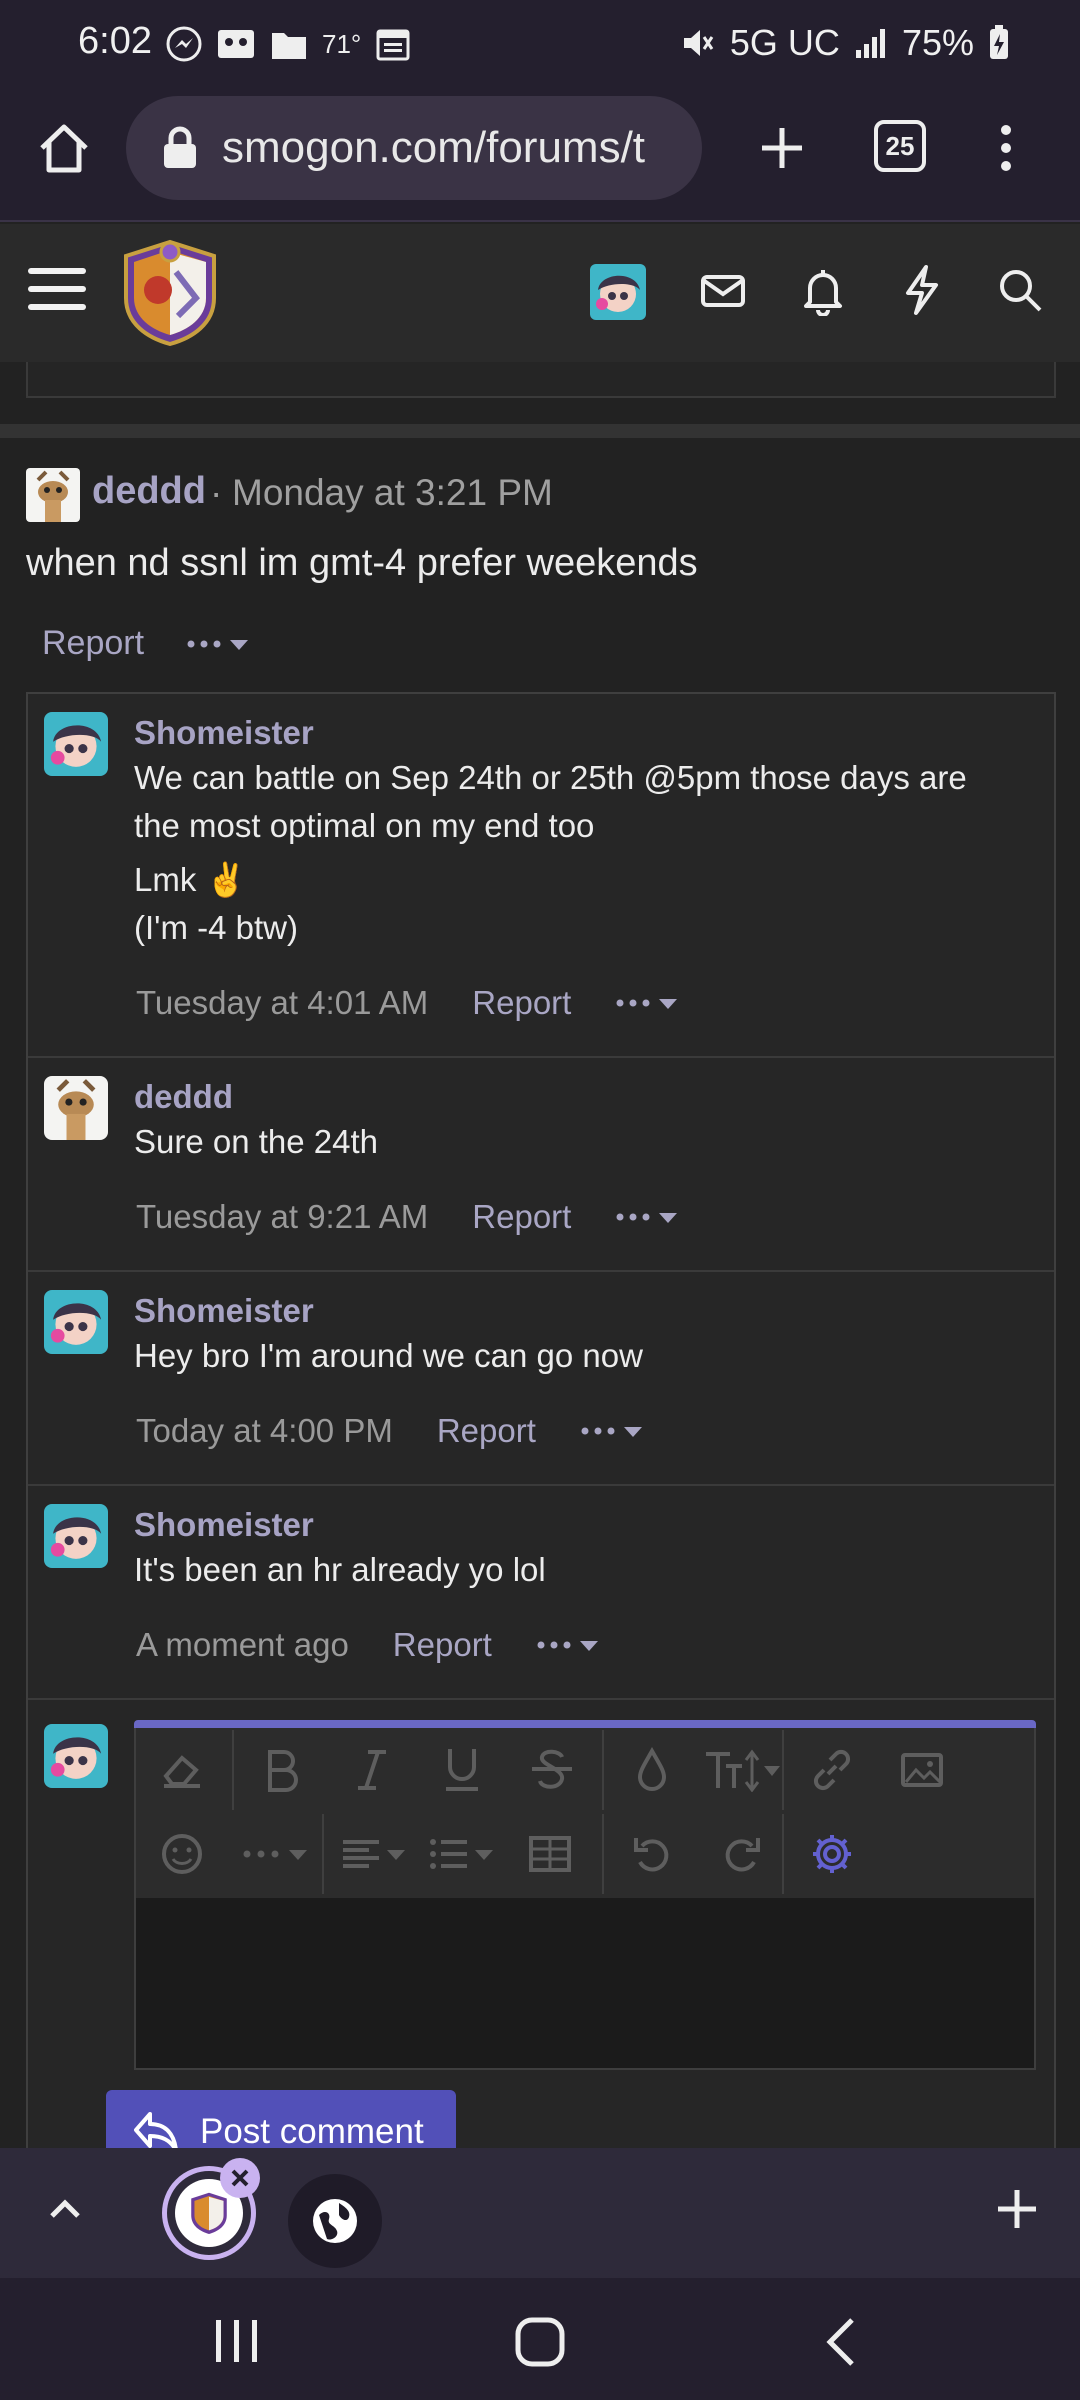 The width and height of the screenshot is (1080, 2400). Describe the element at coordinates (922, 1770) in the screenshot. I see `insert-image-button` at that location.